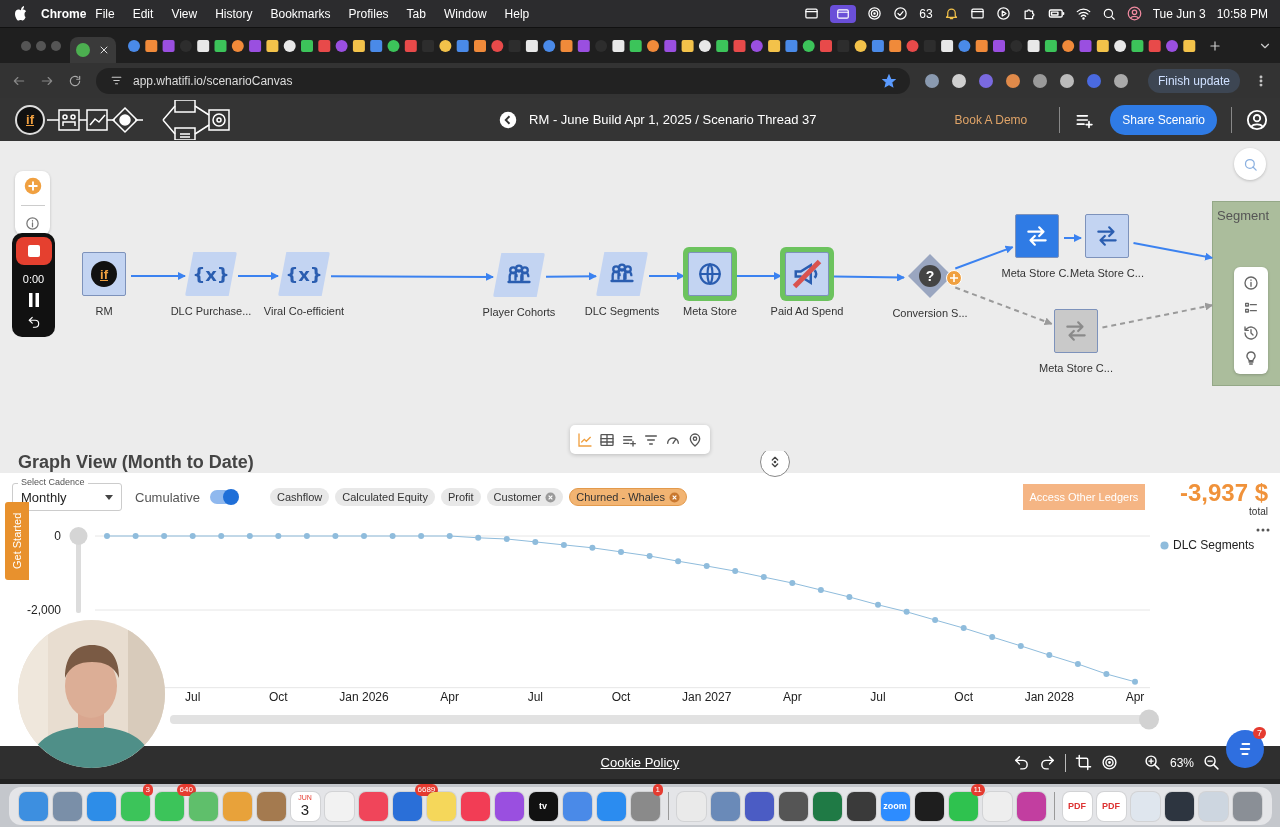 The image size is (1280, 827). Describe the element at coordinates (364, 697) in the screenshot. I see `axis-label: Jan 2026` at that location.